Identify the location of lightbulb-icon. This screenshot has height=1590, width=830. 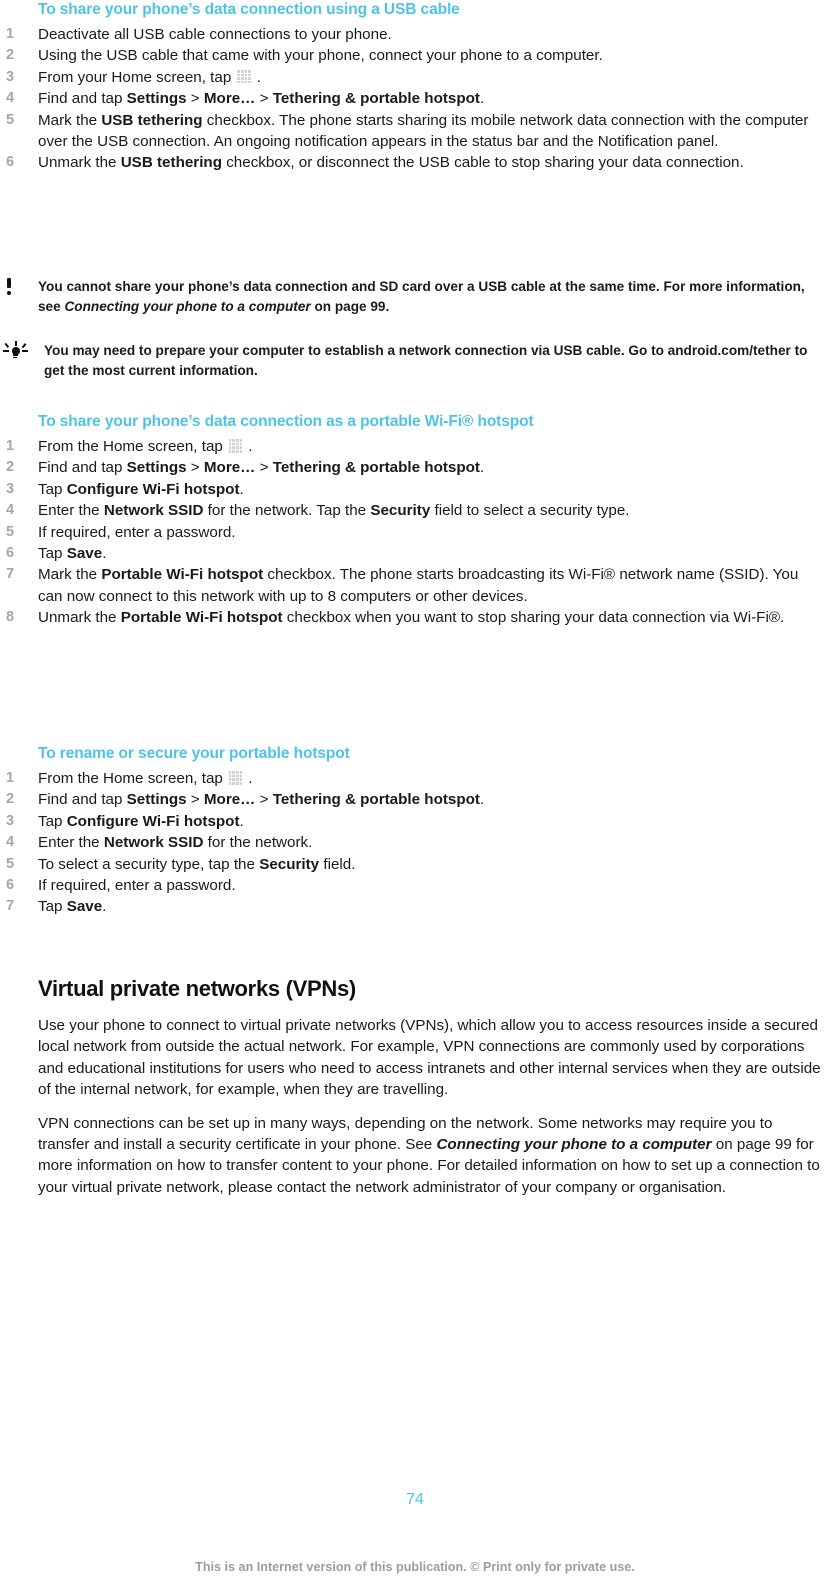
(17, 352).